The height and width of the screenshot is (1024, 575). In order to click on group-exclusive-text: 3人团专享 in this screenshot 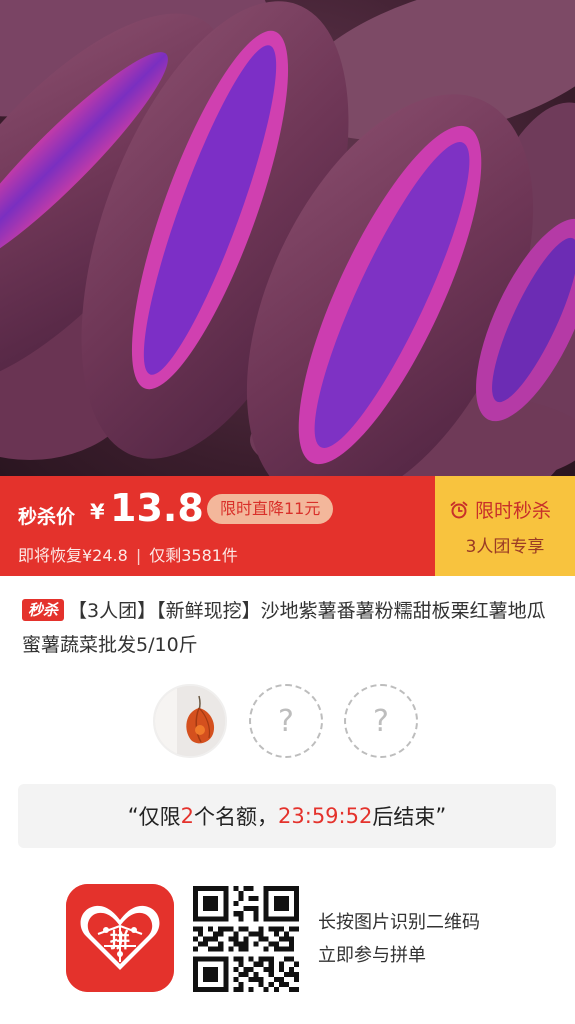, I will do `click(505, 547)`.